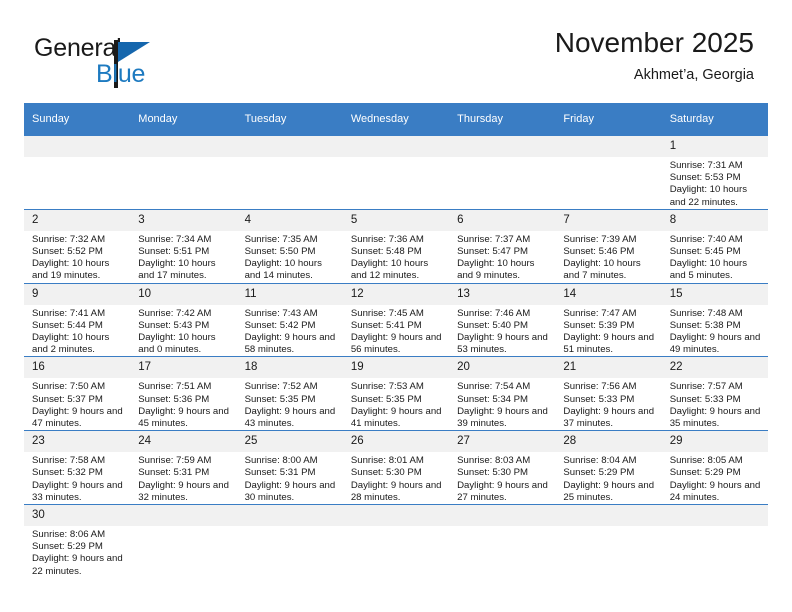  I want to click on daylight-text: Daylight: 10 hours and 2 minutes., so click(71, 344).